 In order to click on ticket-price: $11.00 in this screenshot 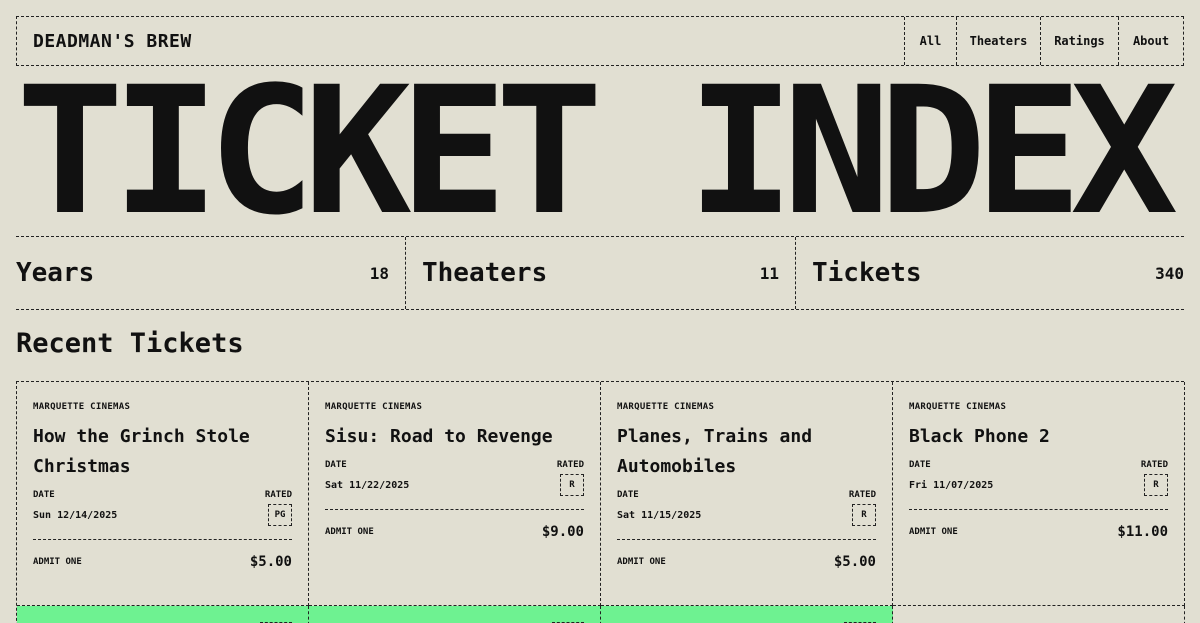, I will do `click(1142, 532)`.